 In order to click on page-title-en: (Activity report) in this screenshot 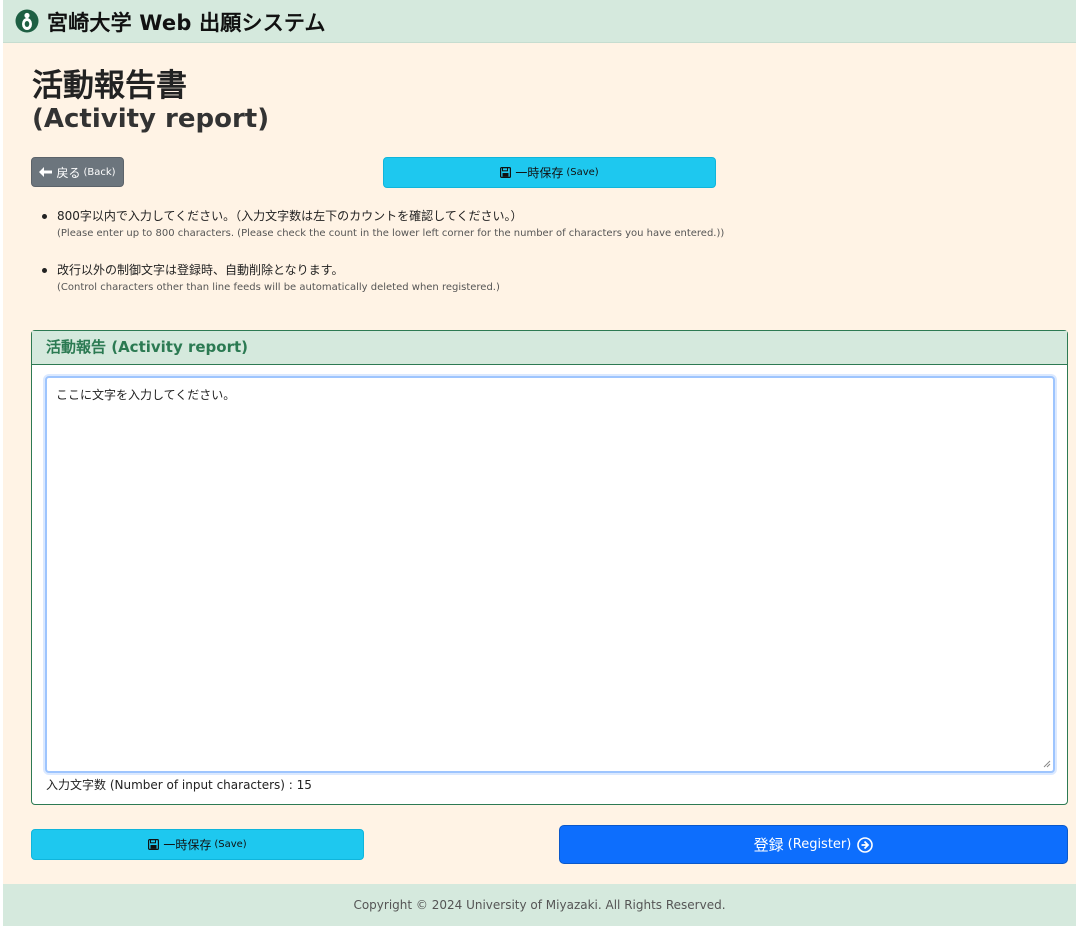, I will do `click(151, 119)`.